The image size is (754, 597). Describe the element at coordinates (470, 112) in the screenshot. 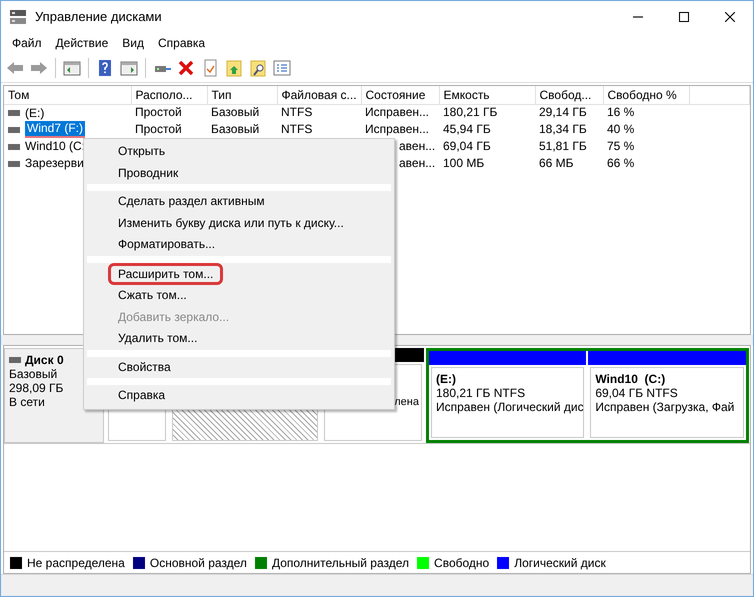

I see `table-cell: 180,21 ГБ` at that location.